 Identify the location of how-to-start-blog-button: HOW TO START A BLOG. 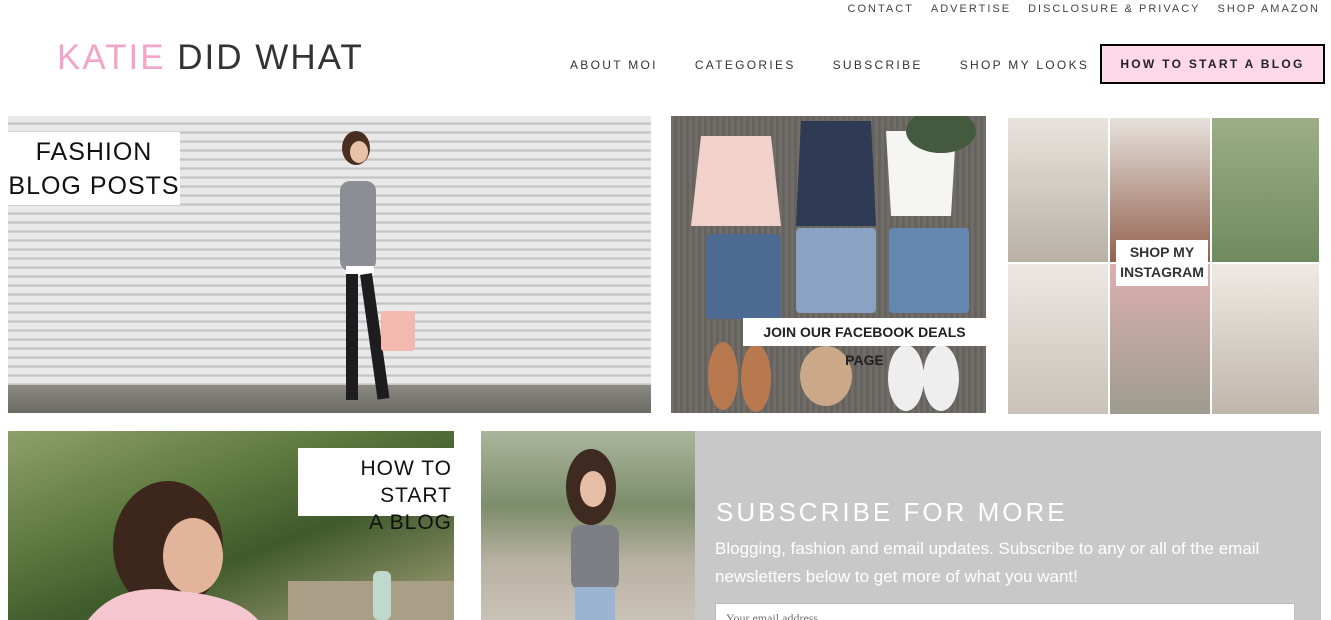
(1212, 64).